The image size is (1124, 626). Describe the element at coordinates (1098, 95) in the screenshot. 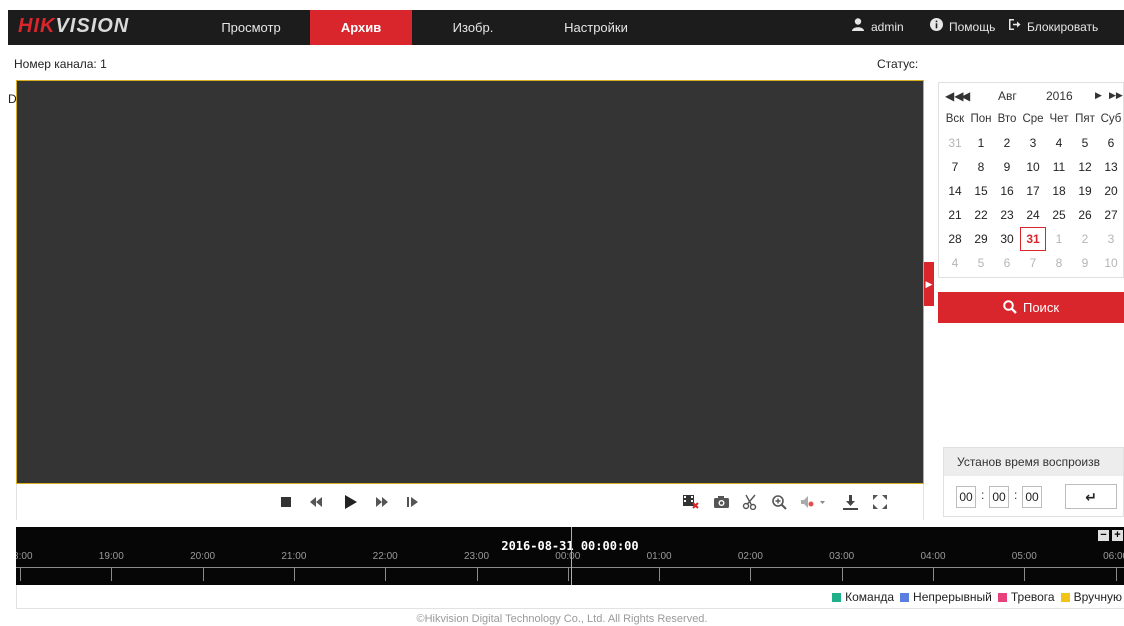

I see `next-month-button: ▶` at that location.